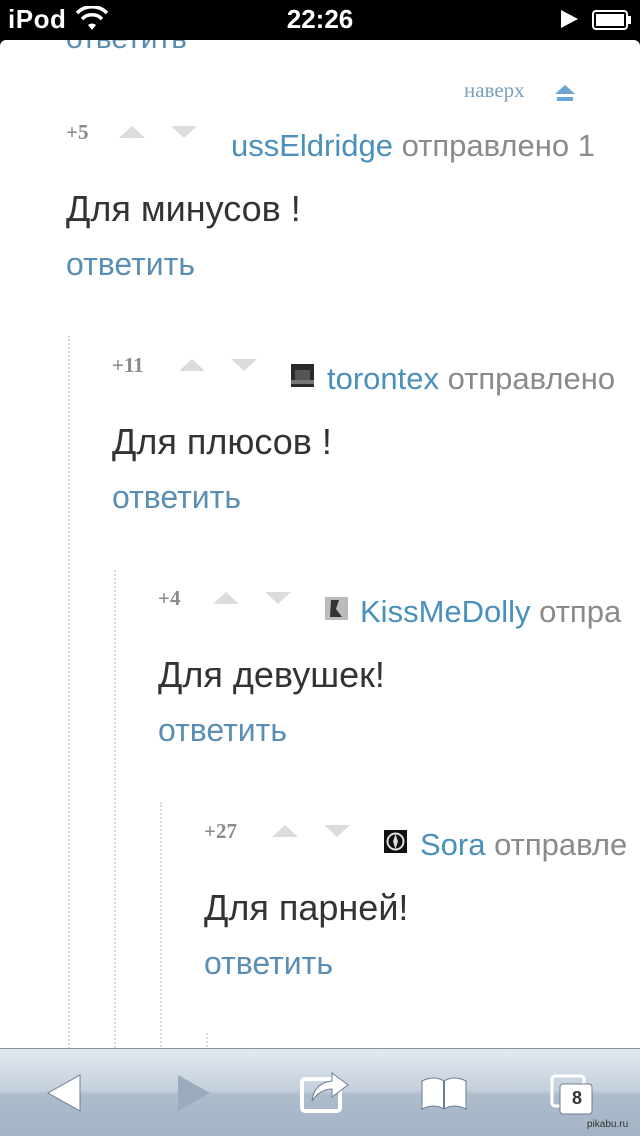 Image resolution: width=640 pixels, height=1136 pixels. Describe the element at coordinates (565, 93) in the screenshot. I see `up-arrow-icon` at that location.